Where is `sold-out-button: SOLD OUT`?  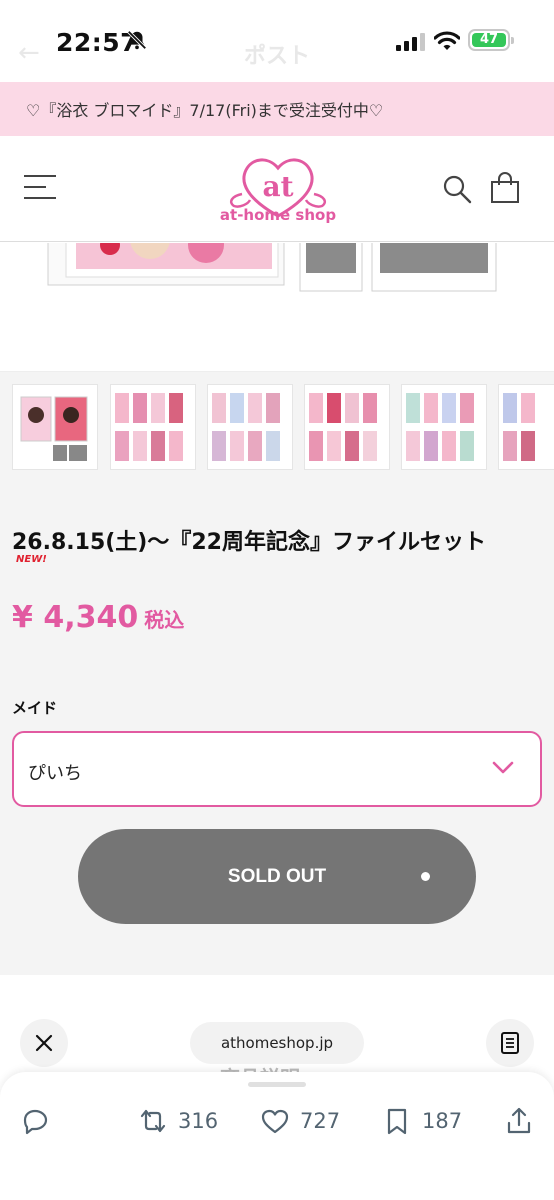
sold-out-button: SOLD OUT is located at coordinates (277, 876).